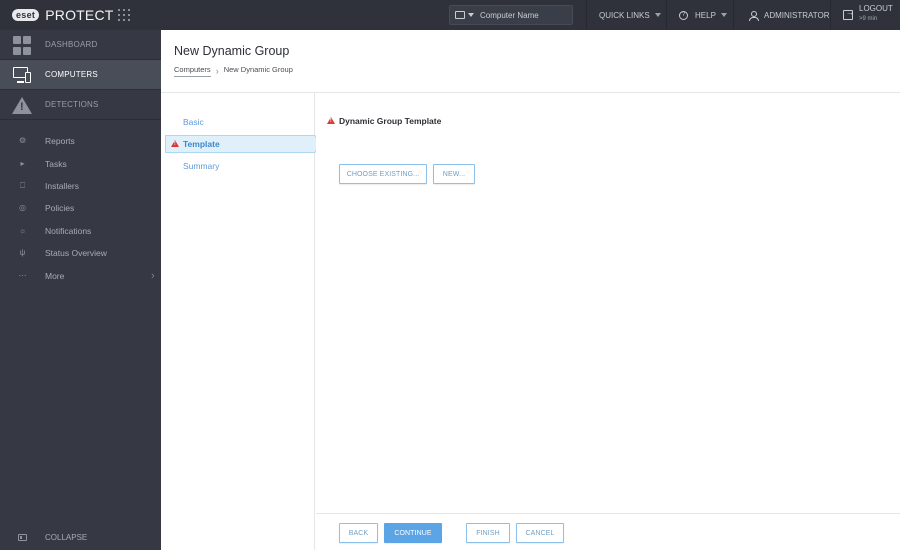 This screenshot has width=900, height=550. What do you see at coordinates (60, 208) in the screenshot?
I see `sidebar-item-label: Policies` at bounding box center [60, 208].